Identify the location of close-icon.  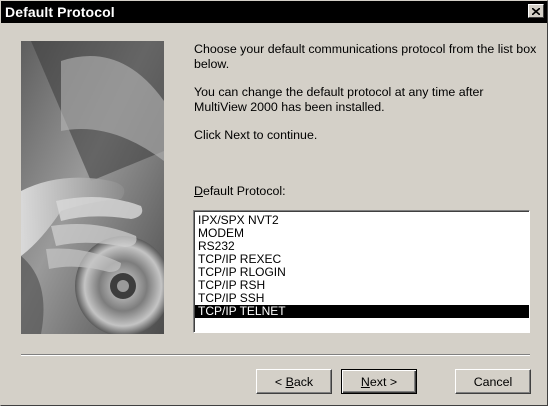
(536, 11).